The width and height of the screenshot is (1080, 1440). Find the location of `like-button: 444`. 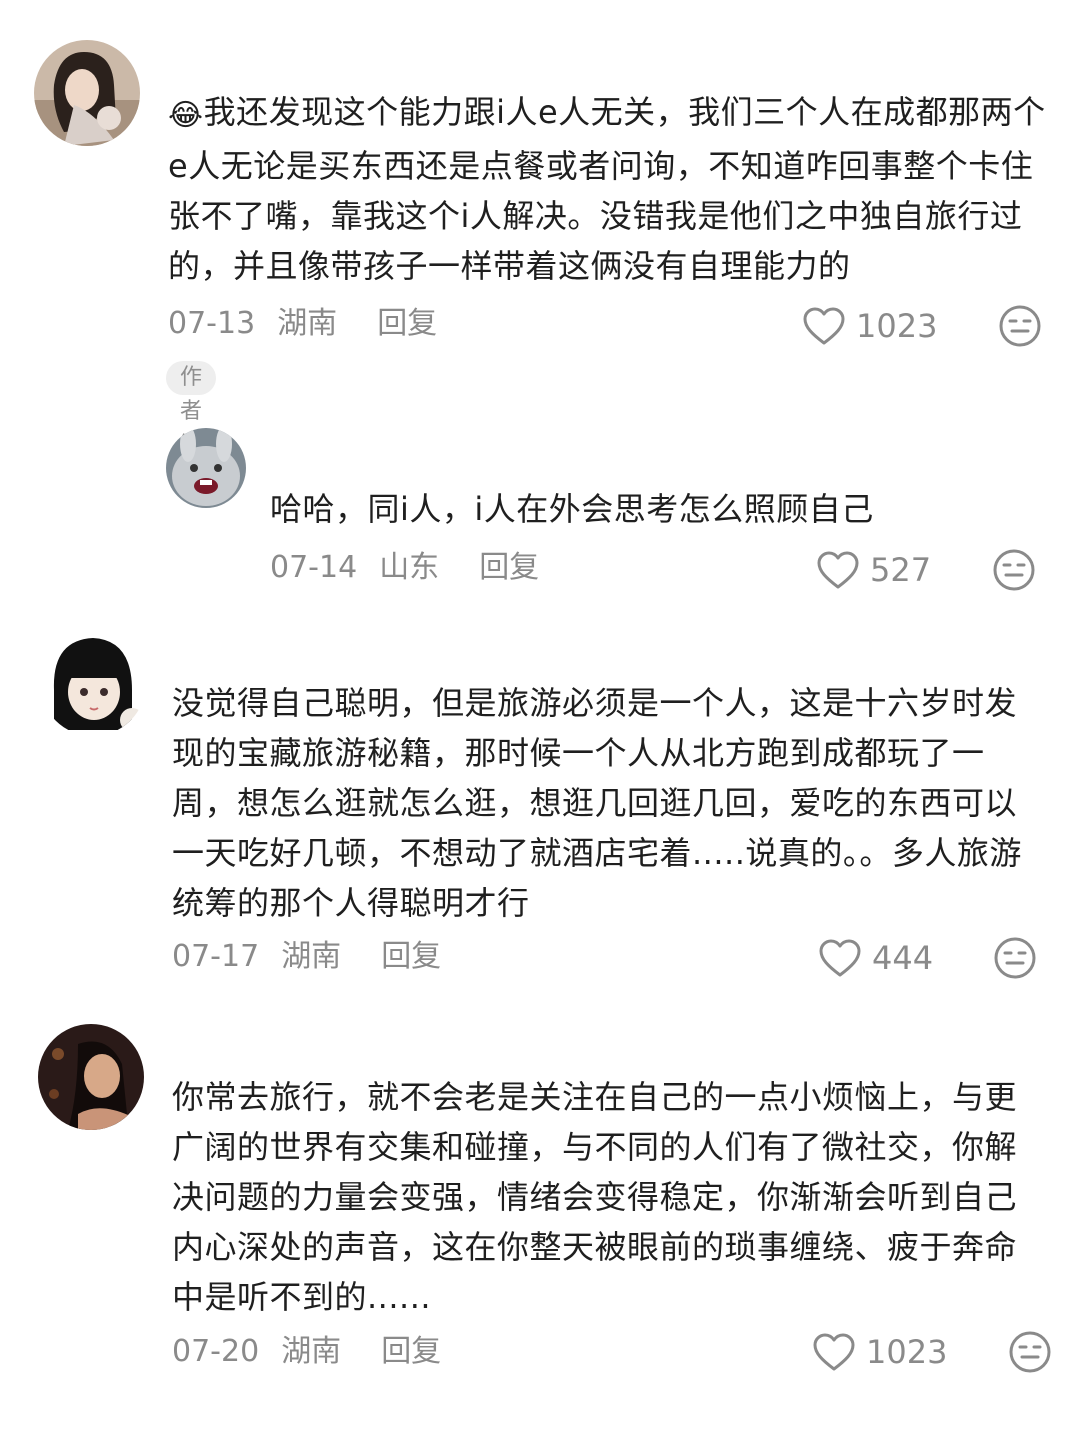

like-button: 444 is located at coordinates (875, 958).